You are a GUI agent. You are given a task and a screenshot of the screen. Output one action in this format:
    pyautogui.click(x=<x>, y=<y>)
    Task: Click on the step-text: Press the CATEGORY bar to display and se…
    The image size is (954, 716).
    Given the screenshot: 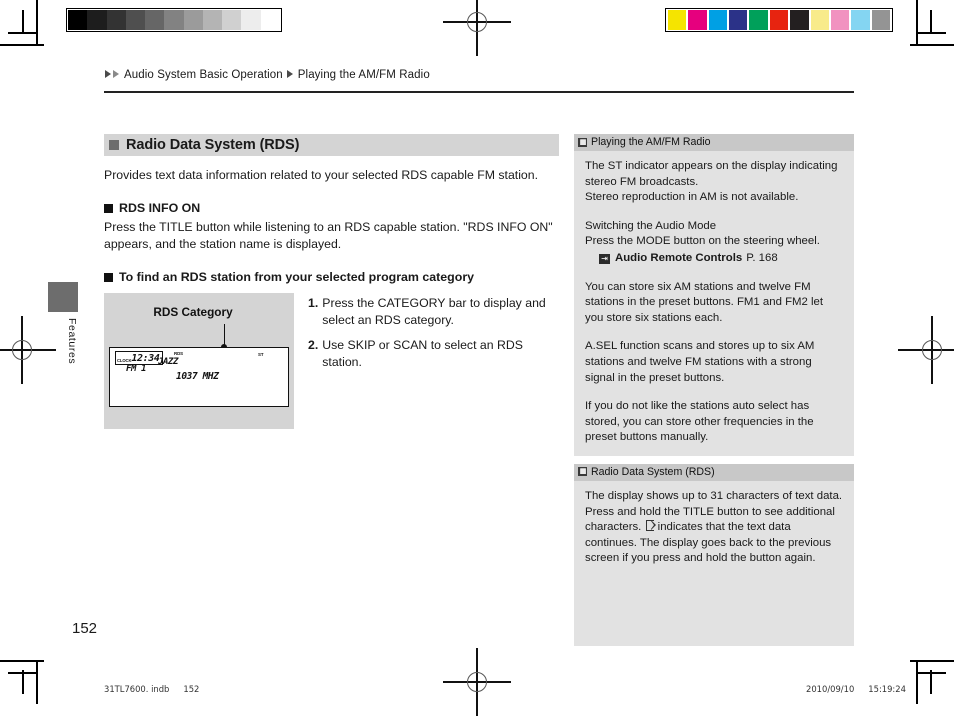 What is the action you would take?
    pyautogui.click(x=434, y=311)
    